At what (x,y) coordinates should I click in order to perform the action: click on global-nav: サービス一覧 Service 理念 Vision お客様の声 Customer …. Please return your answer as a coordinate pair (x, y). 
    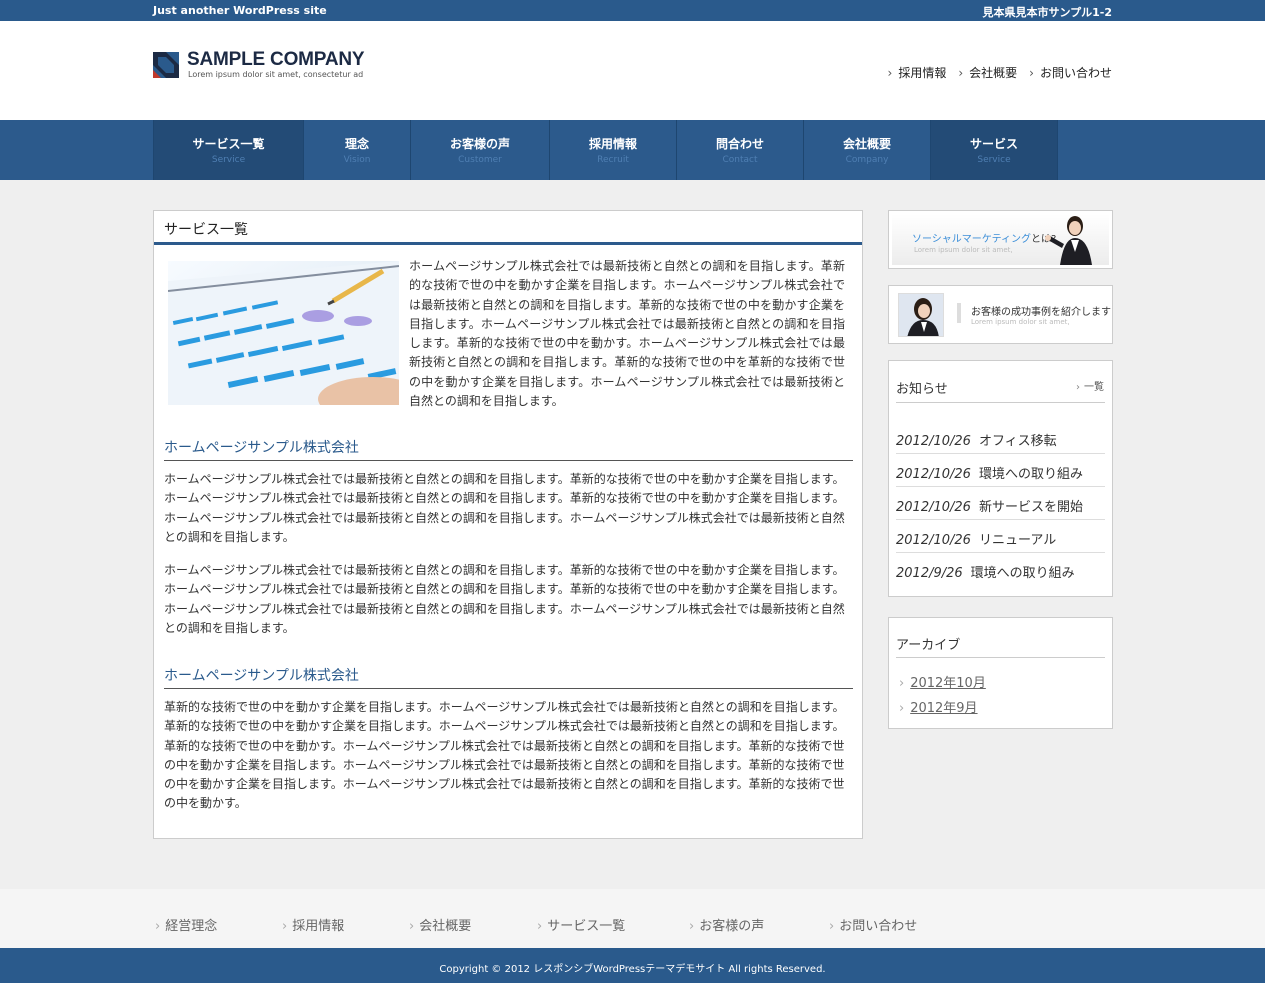
    Looking at the image, I should click on (632, 150).